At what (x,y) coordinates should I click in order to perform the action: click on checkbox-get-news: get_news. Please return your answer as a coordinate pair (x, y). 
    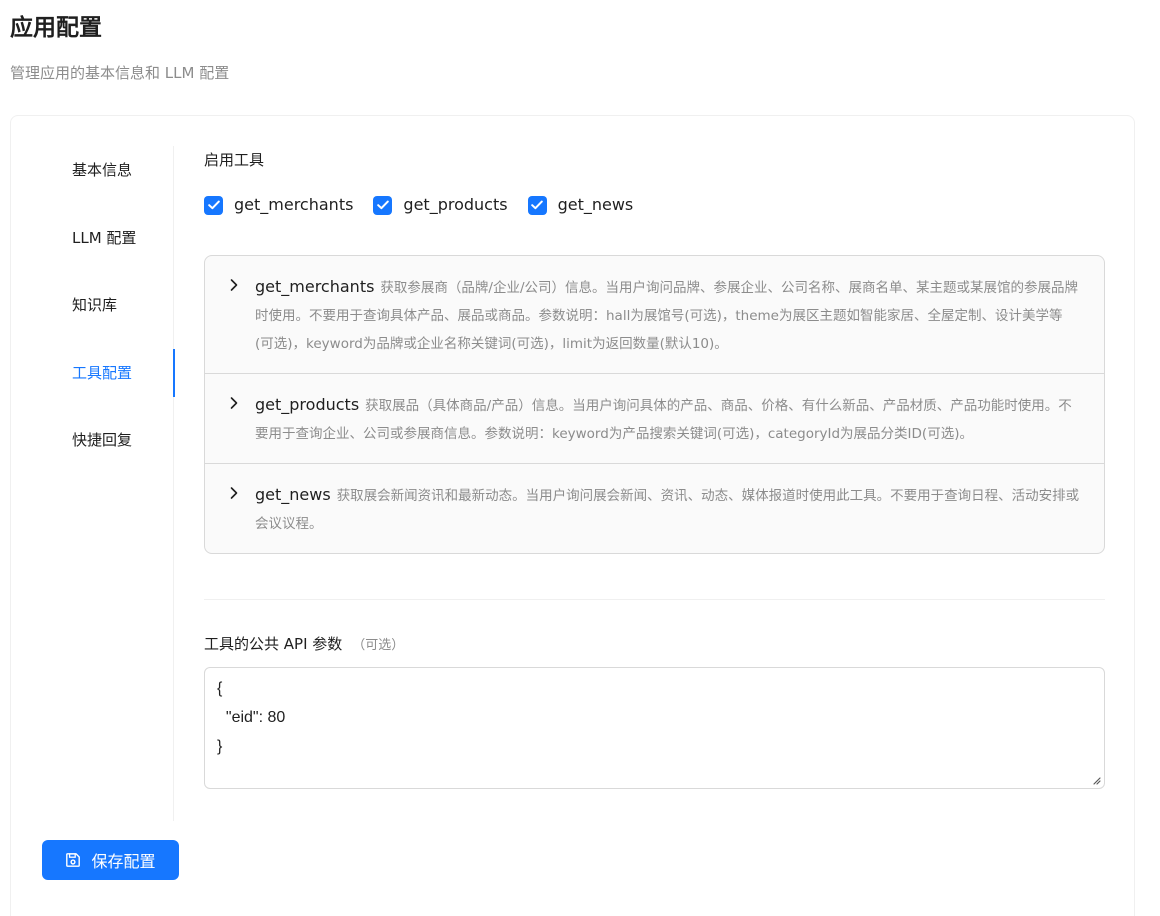
    Looking at the image, I should click on (580, 205).